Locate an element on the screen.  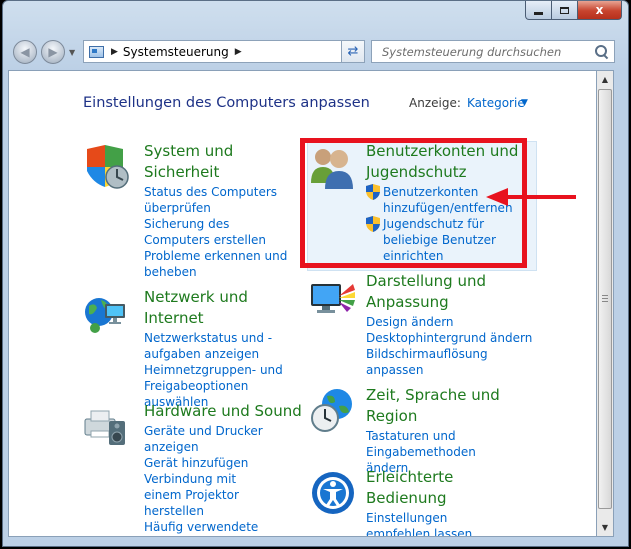
search-icon is located at coordinates (601, 51).